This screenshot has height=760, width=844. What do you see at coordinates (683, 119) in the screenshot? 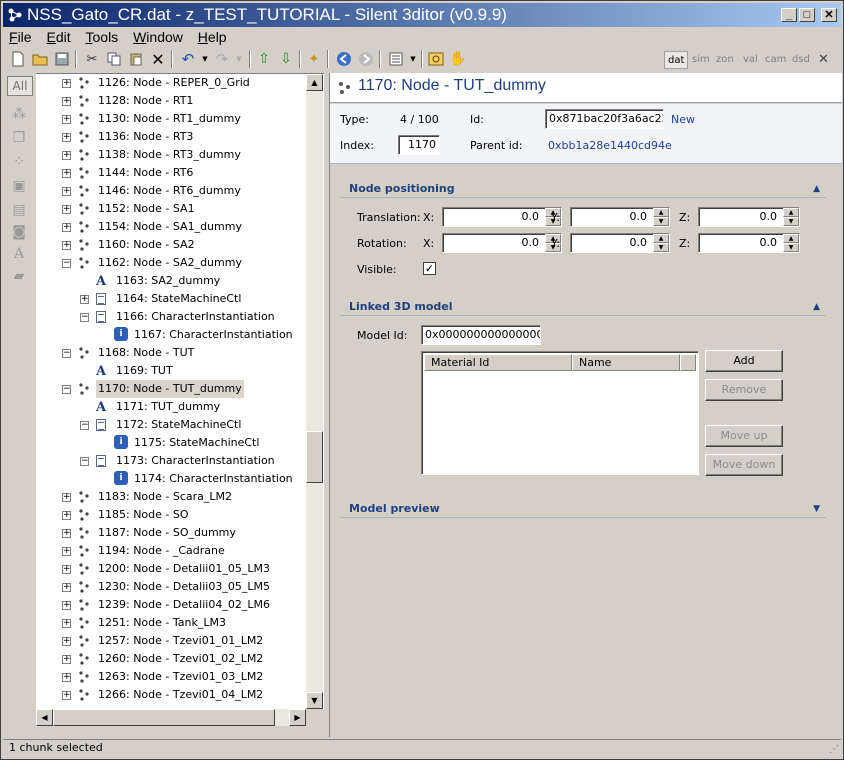
I see `new-id-link: New` at bounding box center [683, 119].